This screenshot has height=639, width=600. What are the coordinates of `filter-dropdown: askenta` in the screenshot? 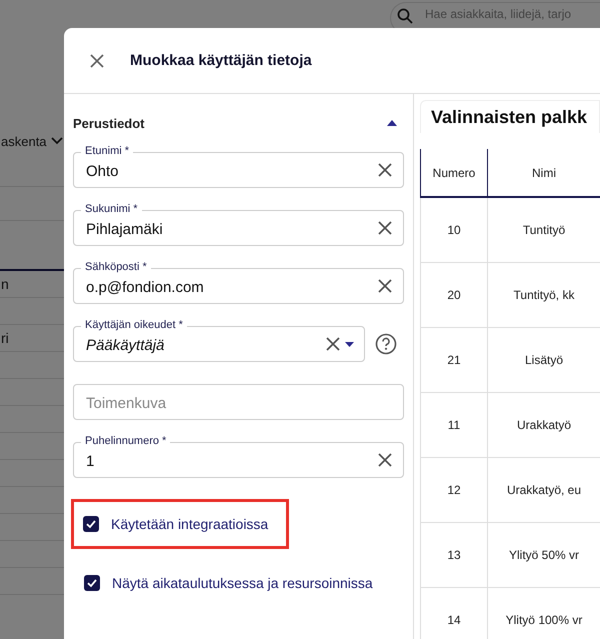 It's located at (24, 141).